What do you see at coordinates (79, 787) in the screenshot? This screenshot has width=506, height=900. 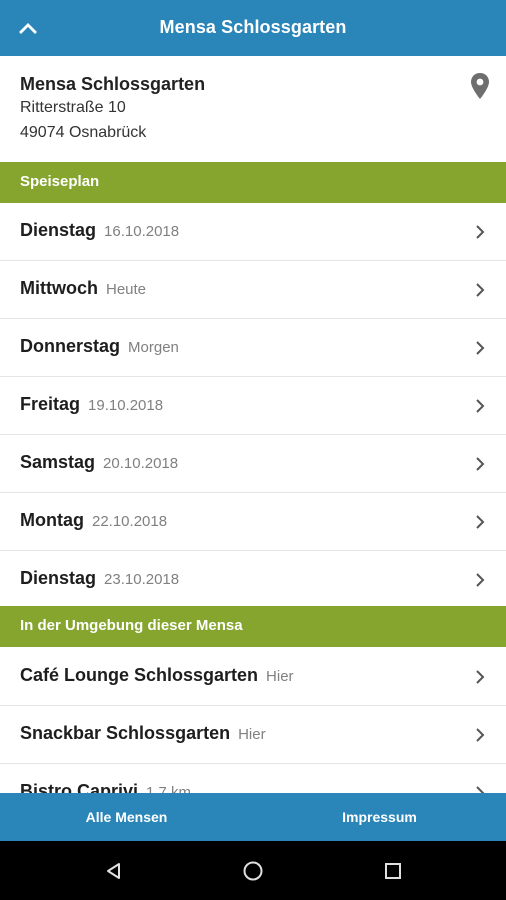 I see `place-name: Bistro Caprivi` at bounding box center [79, 787].